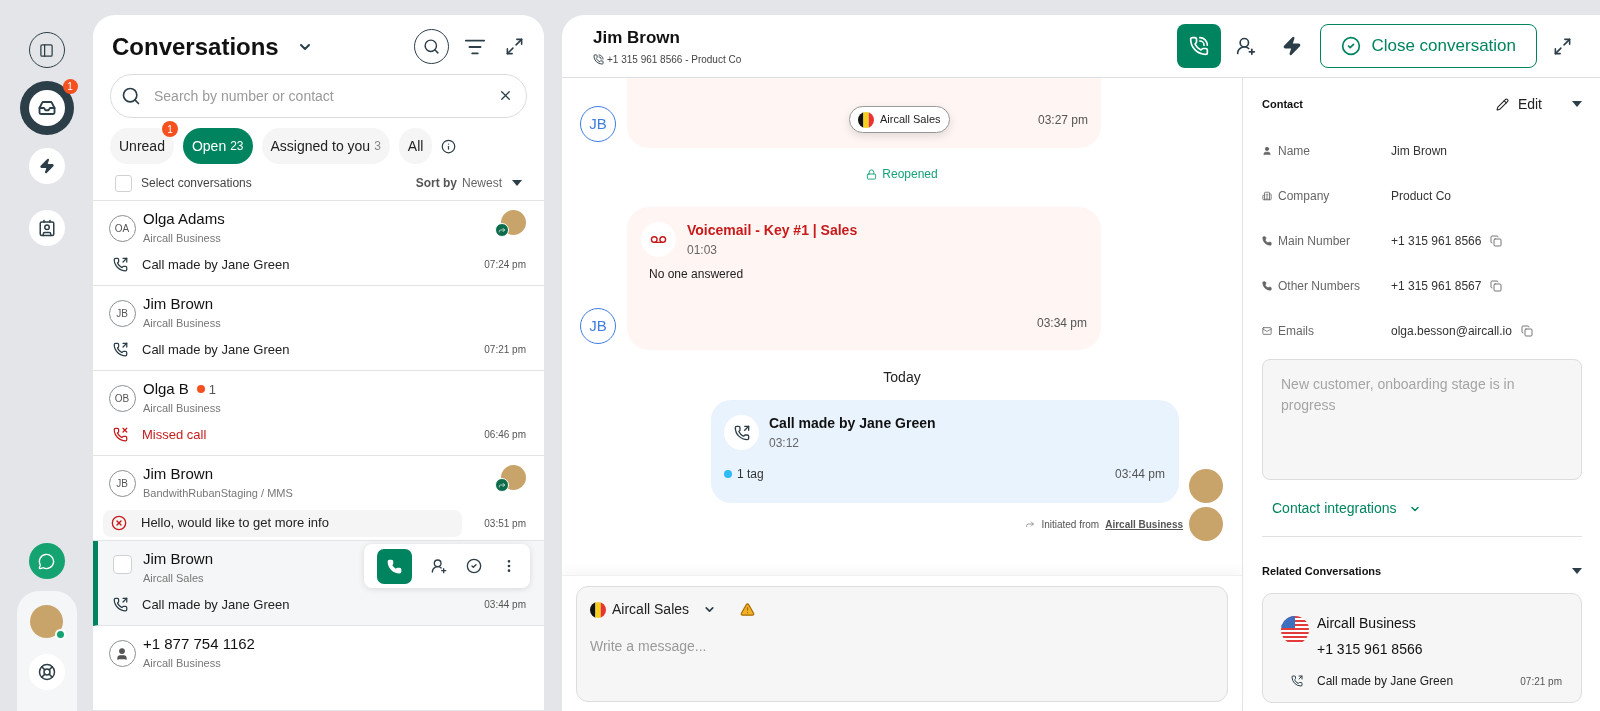  What do you see at coordinates (1295, 630) in the screenshot?
I see `us-flag-icon` at bounding box center [1295, 630].